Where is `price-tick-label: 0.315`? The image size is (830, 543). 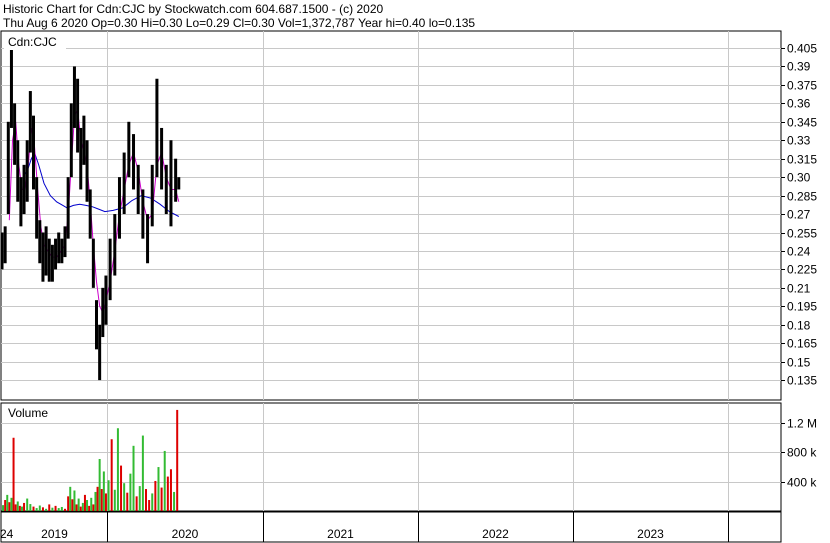 price-tick-label: 0.315 is located at coordinates (802, 160).